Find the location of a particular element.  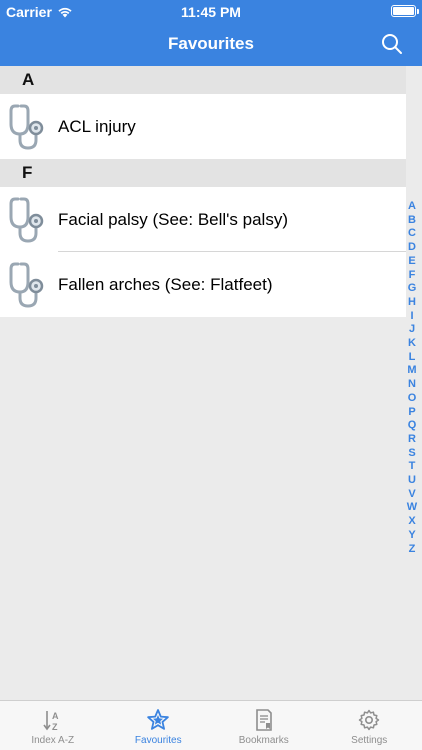

section-index: ABCDEFGHIJKLMNOPQRSTUVWXYZ is located at coordinates (412, 378).